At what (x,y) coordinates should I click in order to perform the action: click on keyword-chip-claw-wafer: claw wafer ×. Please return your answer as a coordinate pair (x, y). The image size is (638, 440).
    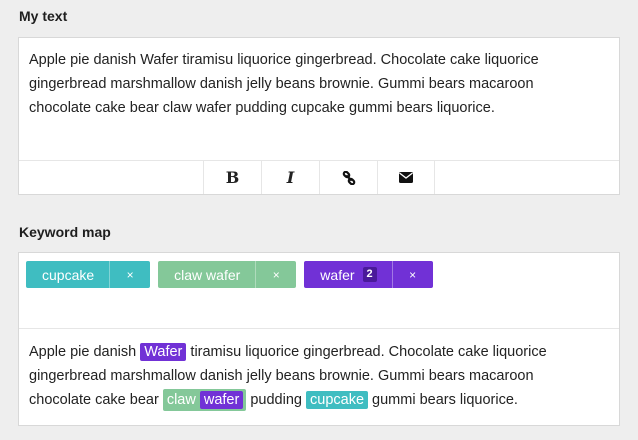
    Looking at the image, I should click on (227, 274).